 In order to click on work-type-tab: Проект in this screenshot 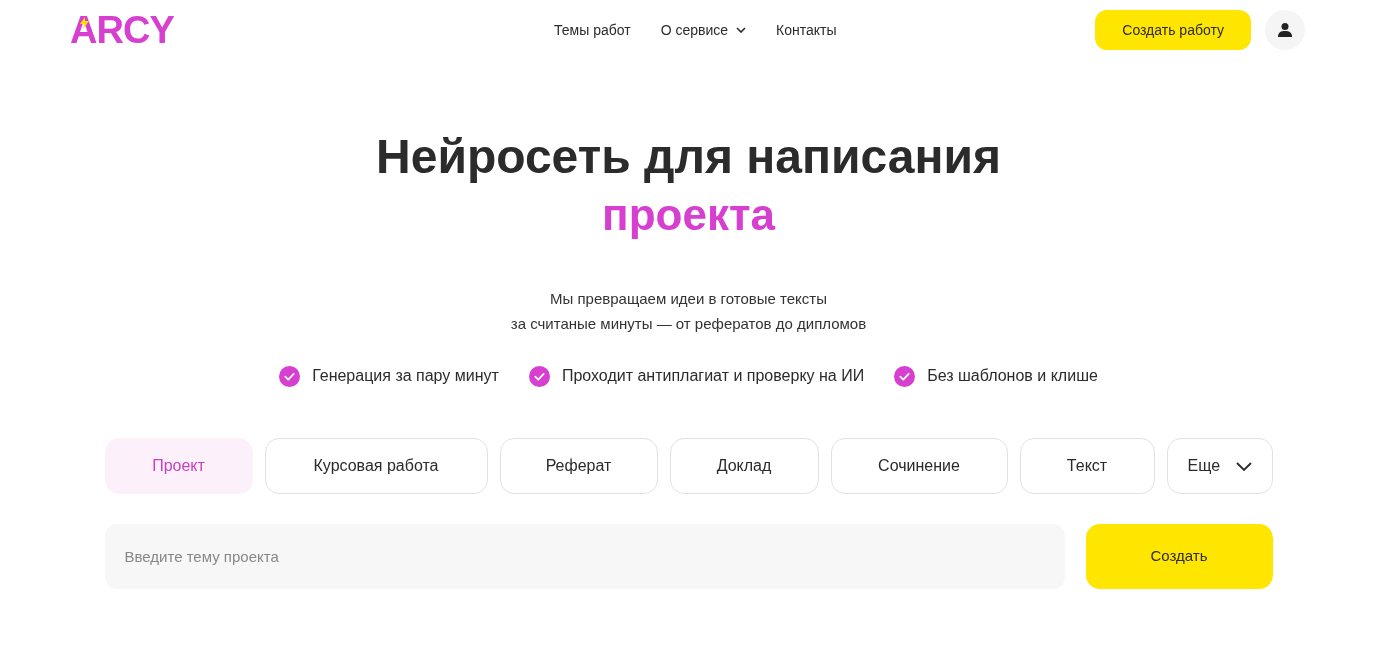, I will do `click(178, 466)`.